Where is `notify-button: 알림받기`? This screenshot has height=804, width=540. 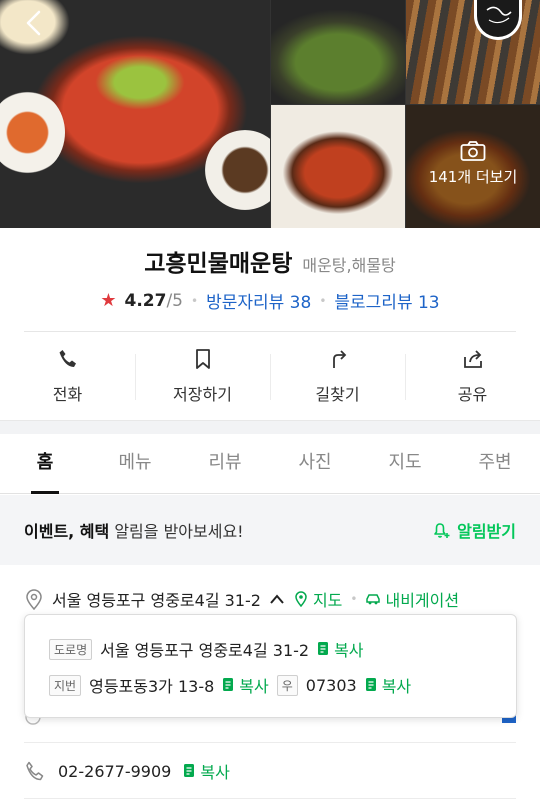 notify-button: 알림받기 is located at coordinates (473, 530).